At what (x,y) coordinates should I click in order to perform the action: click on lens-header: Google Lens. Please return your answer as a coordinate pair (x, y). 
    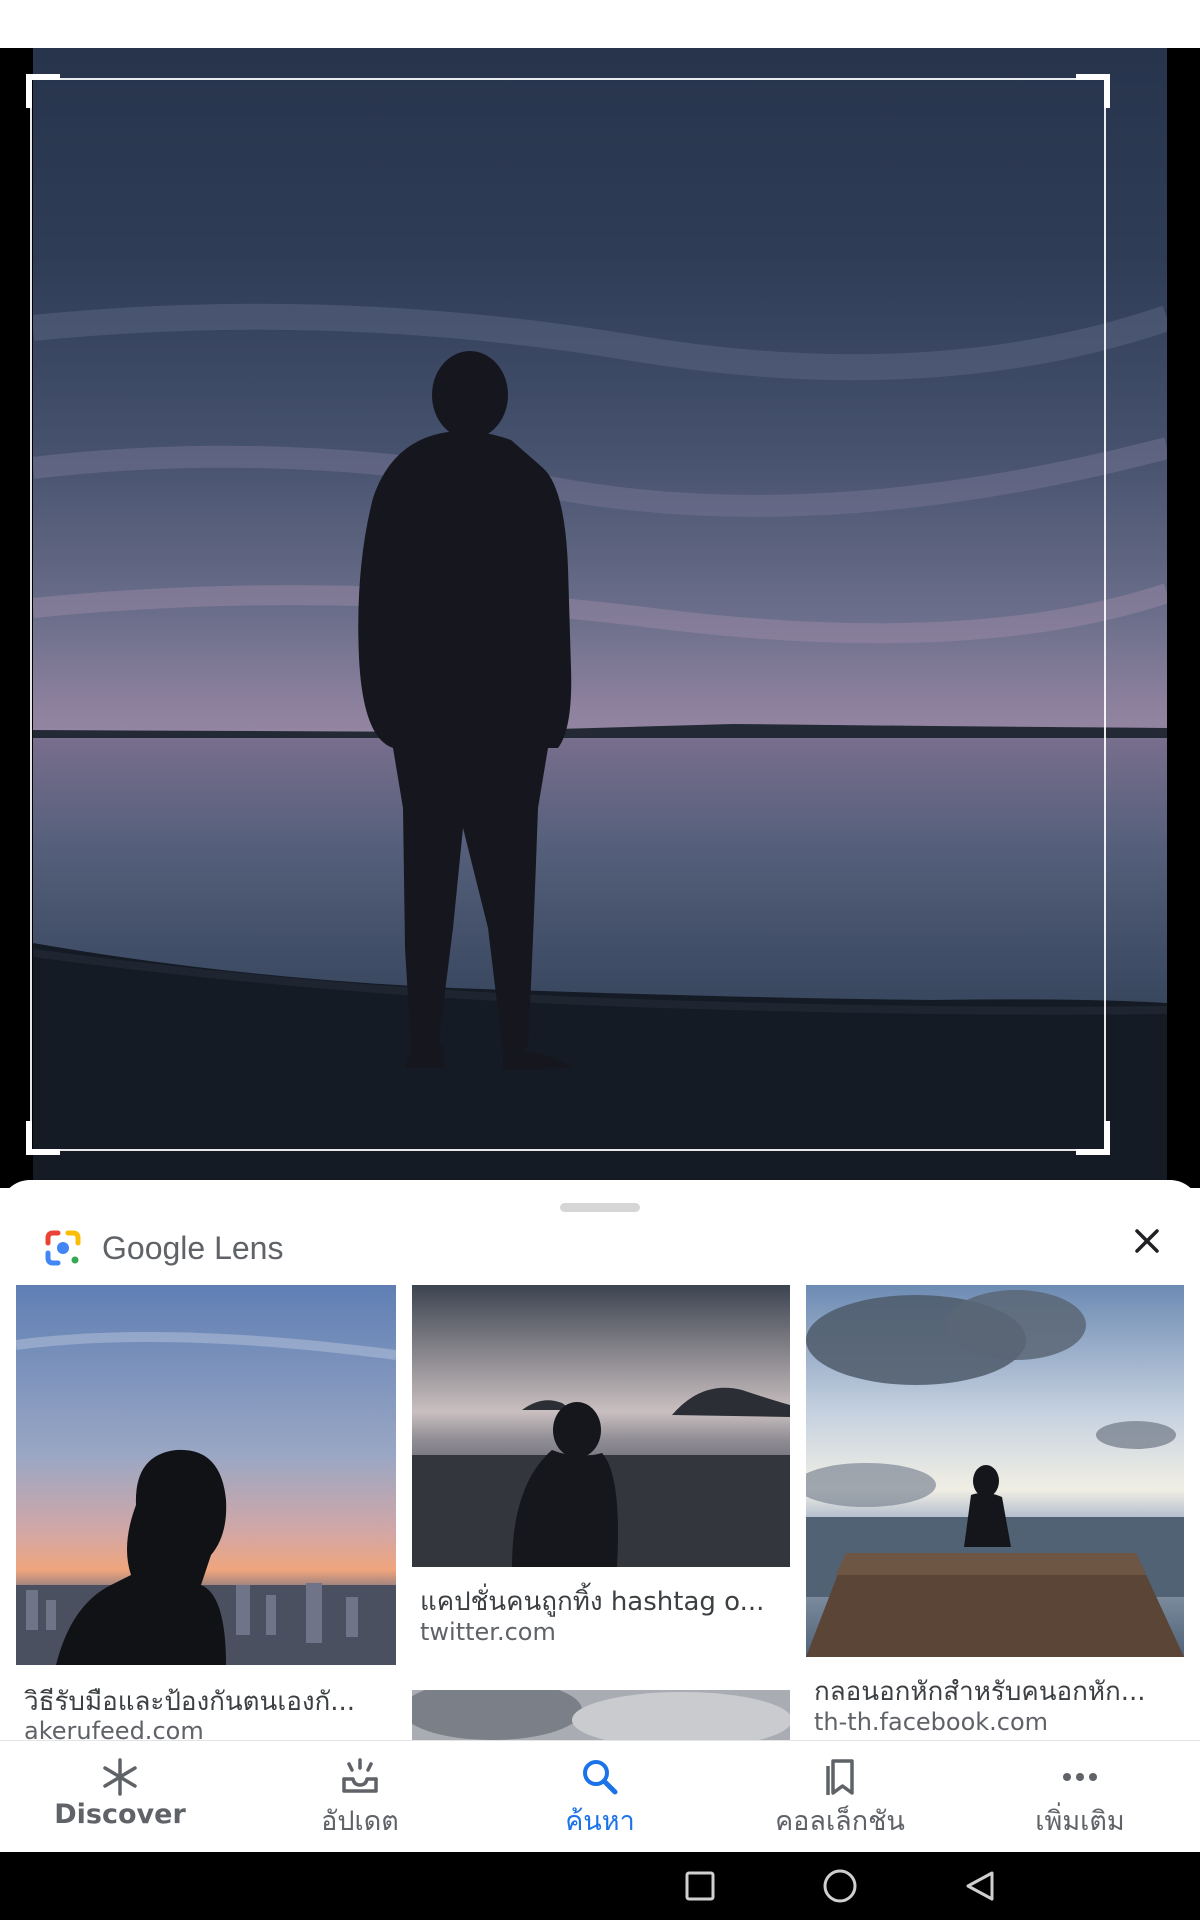
    Looking at the image, I should click on (162, 1248).